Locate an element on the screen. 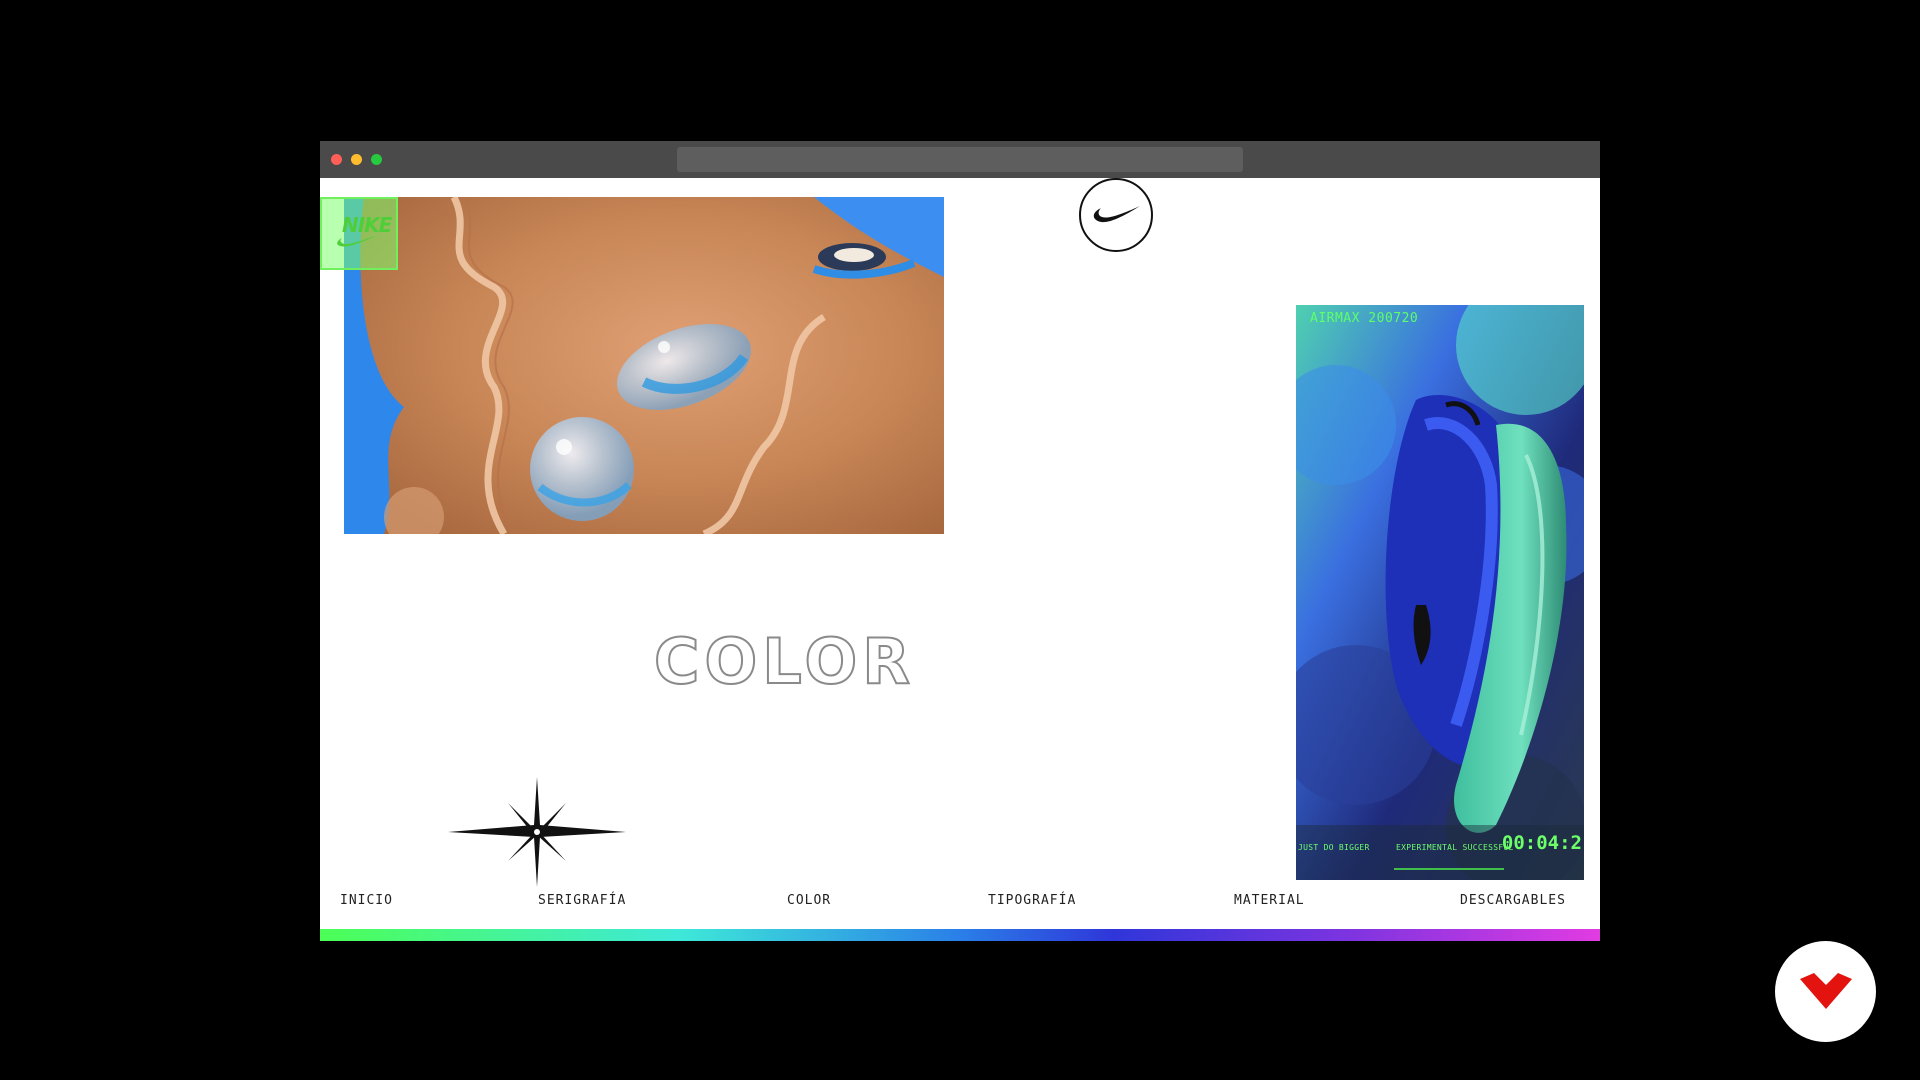 Image resolution: width=1920 pixels, height=1080 pixels. address-bar is located at coordinates (960, 159).